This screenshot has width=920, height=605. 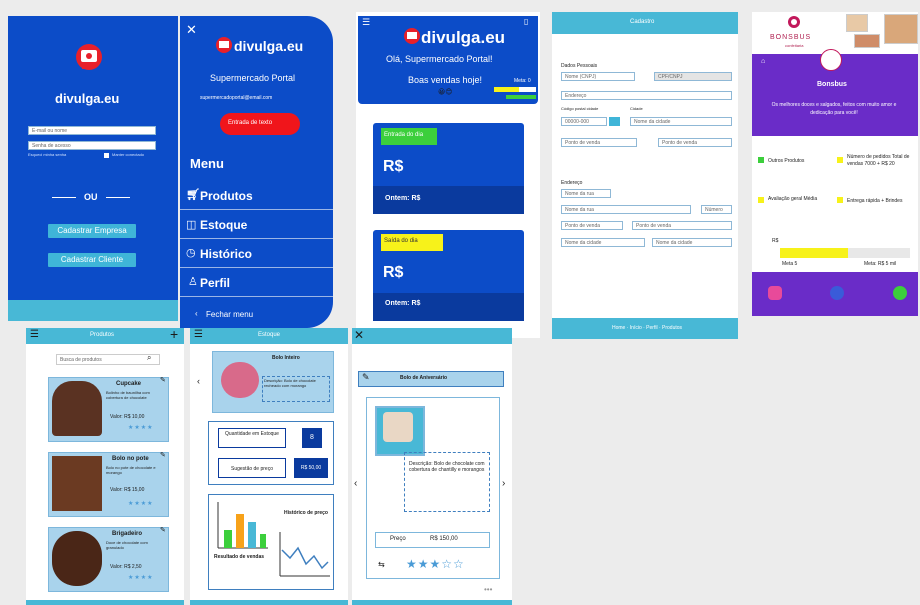 What do you see at coordinates (716, 209) in the screenshot?
I see `number-field: Número` at bounding box center [716, 209].